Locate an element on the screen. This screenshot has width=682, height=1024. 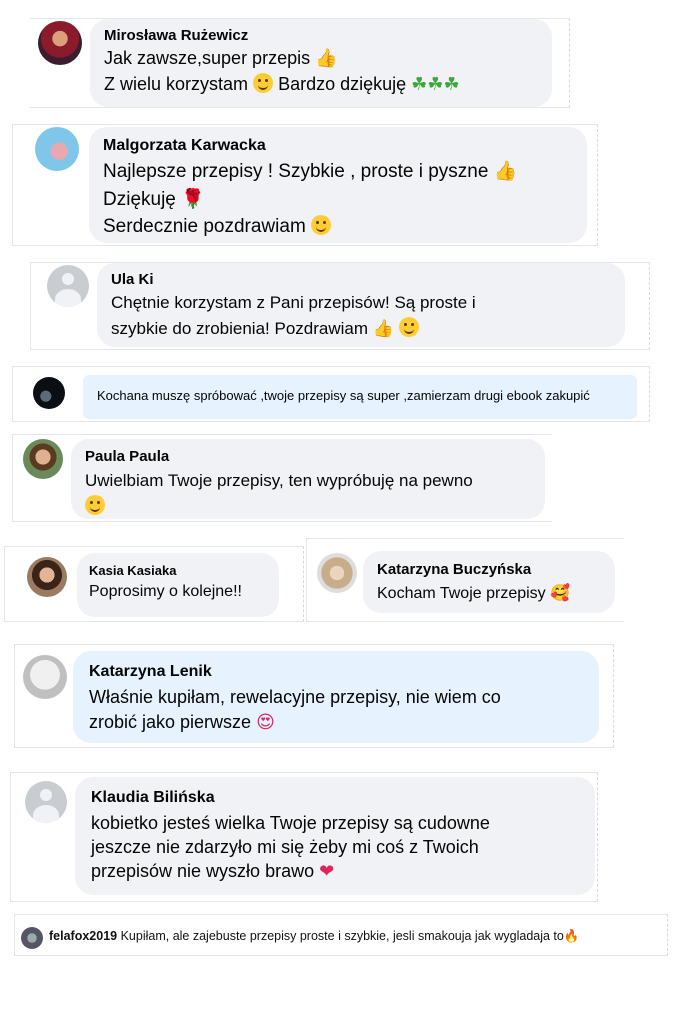
comment-text: Poprosimy o kolejne!! is located at coordinates (165, 591).